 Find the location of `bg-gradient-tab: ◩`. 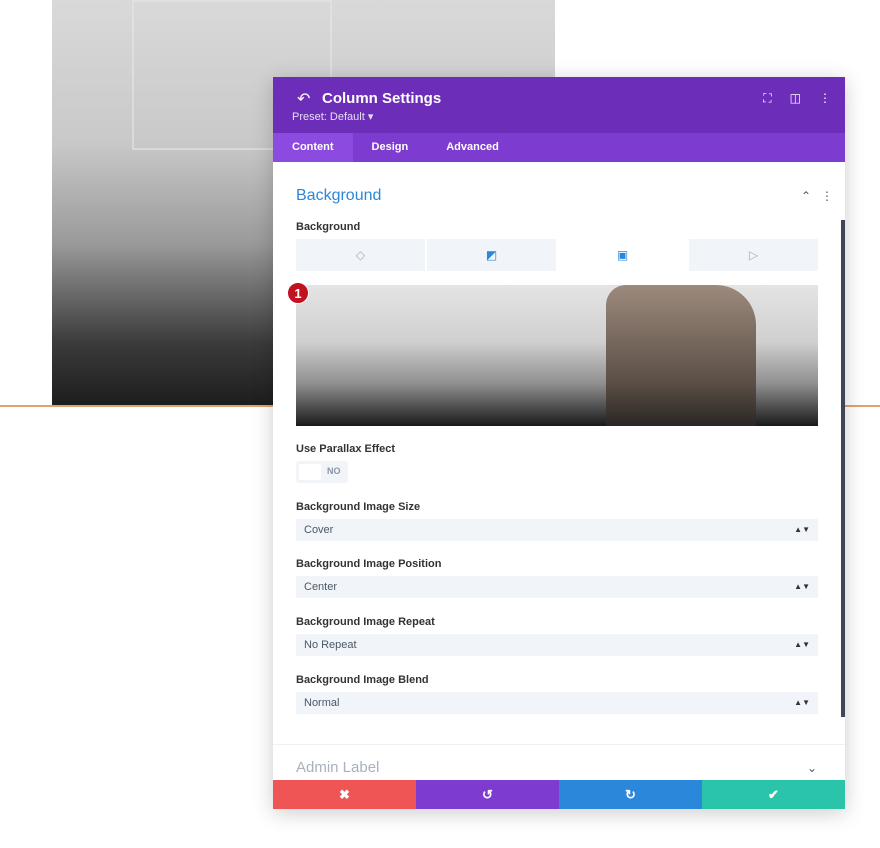

bg-gradient-tab: ◩ is located at coordinates (491, 255).